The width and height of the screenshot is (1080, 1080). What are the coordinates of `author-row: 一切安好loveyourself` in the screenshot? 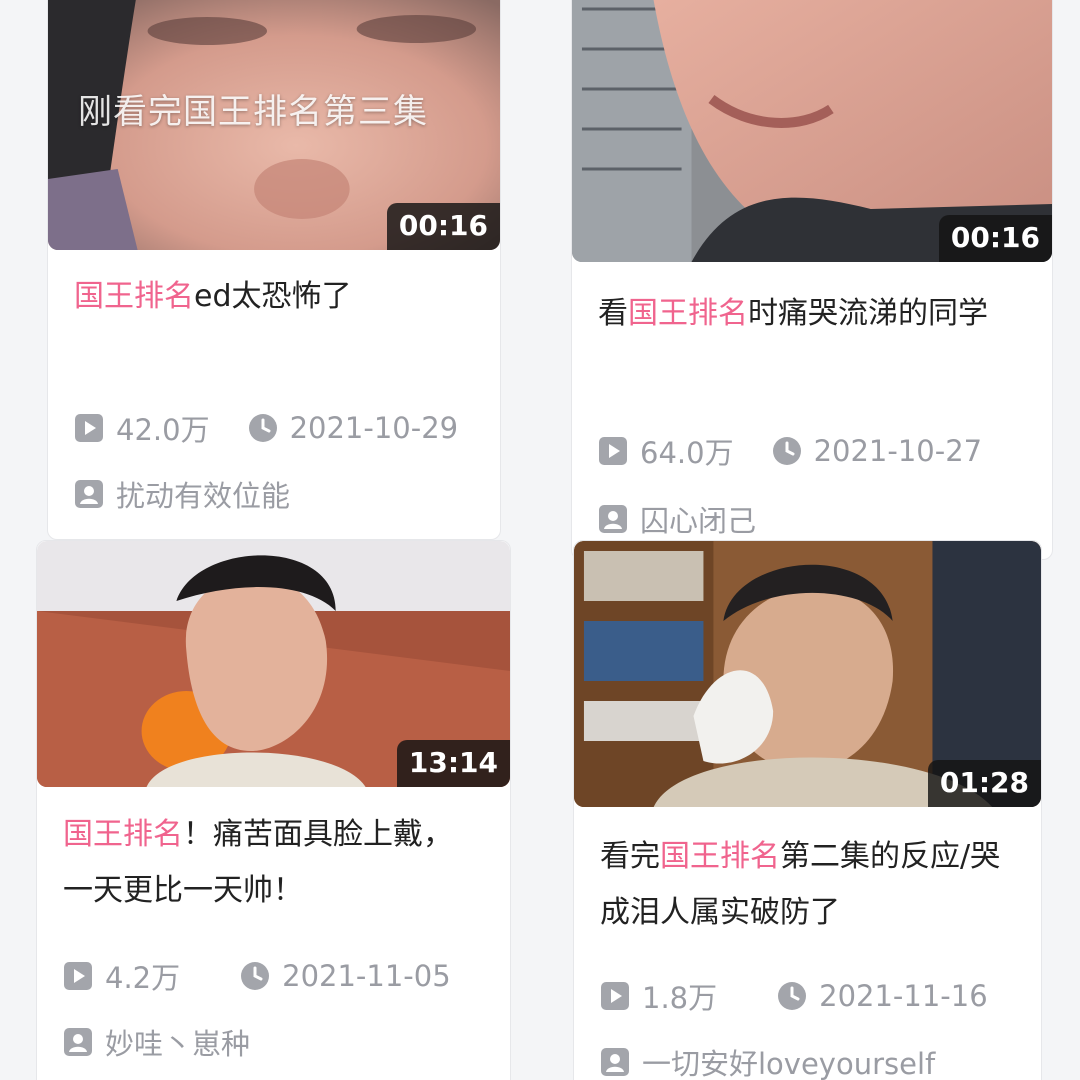 It's located at (767, 1060).